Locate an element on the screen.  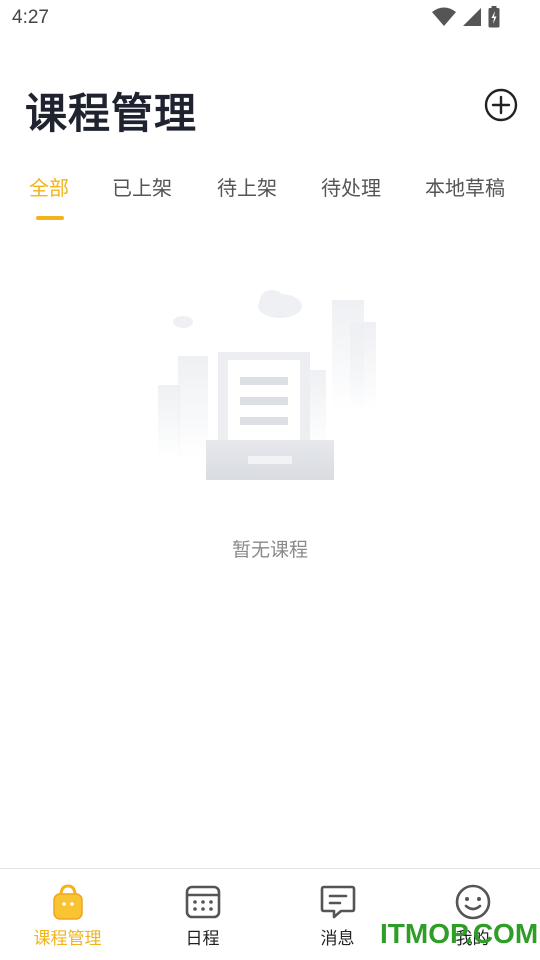
status-bar: 4:27 is located at coordinates (270, 18).